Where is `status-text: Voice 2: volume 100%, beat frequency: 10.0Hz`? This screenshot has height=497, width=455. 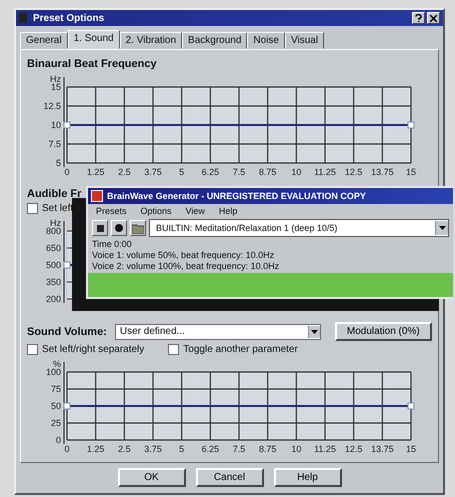
status-text: Voice 2: volume 100%, beat frequency: 10.0Hz is located at coordinates (186, 266).